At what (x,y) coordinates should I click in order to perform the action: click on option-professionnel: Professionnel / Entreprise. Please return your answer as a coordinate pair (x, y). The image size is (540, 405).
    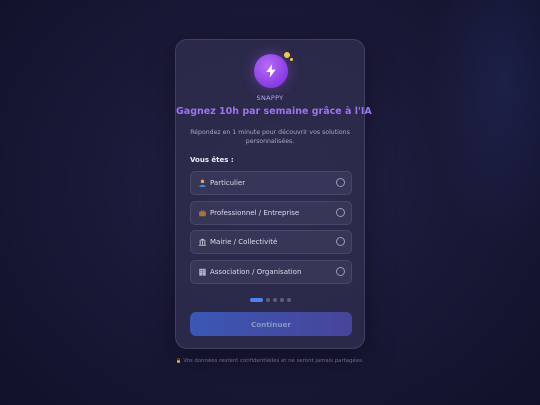
    Looking at the image, I should click on (271, 212).